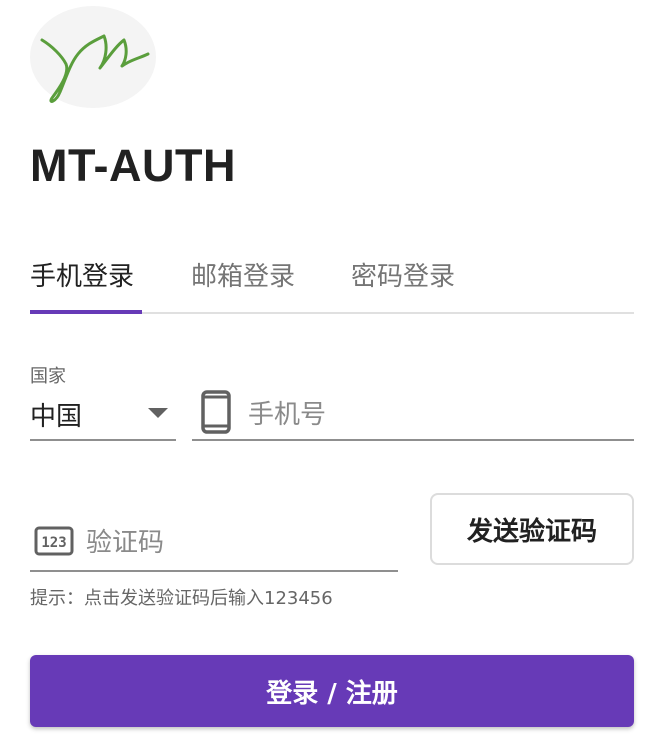 This screenshot has height=750, width=660. Describe the element at coordinates (332, 691) in the screenshot. I see `login-register-button: 登录 / 注册` at that location.